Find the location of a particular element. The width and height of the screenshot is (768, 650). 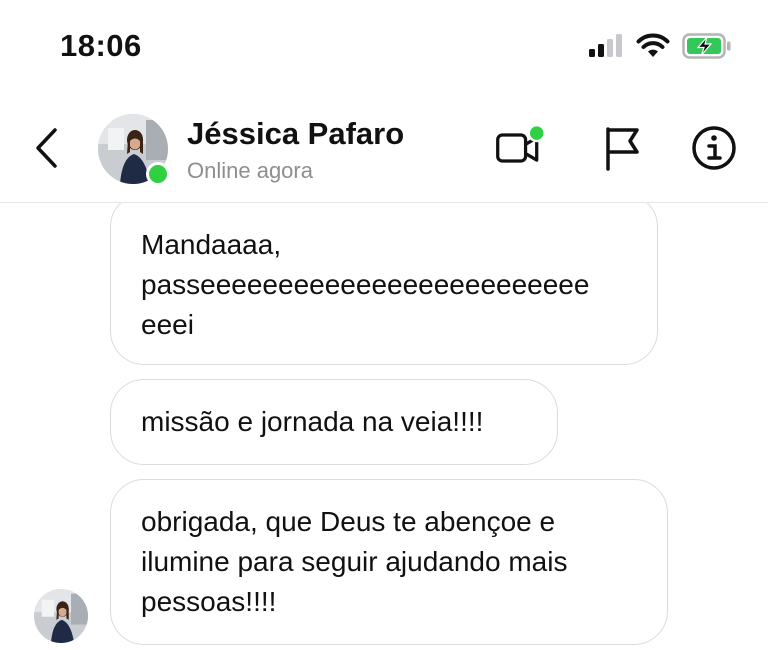

contact-avatar-button is located at coordinates (134, 150).